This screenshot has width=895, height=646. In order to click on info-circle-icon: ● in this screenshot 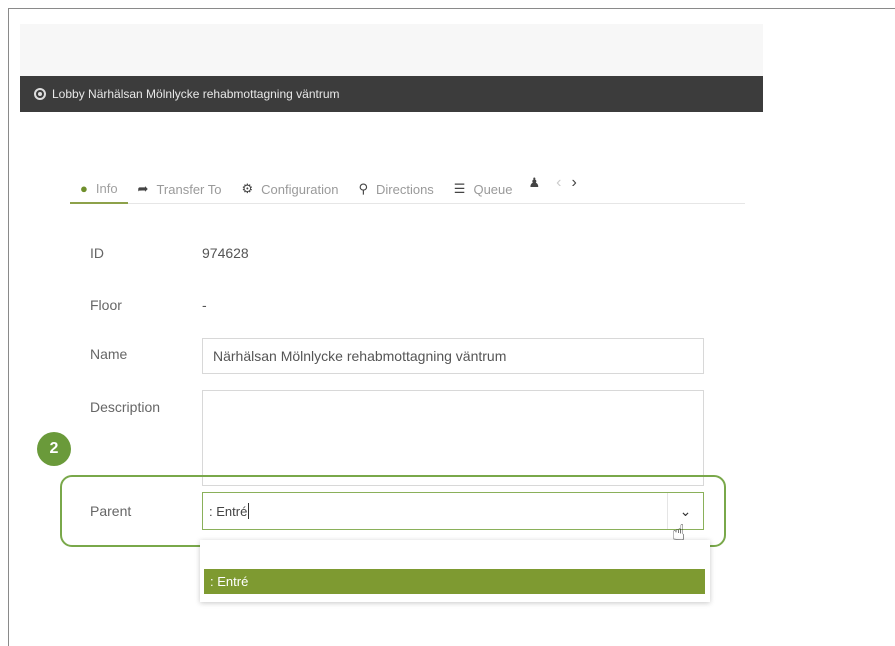, I will do `click(84, 188)`.